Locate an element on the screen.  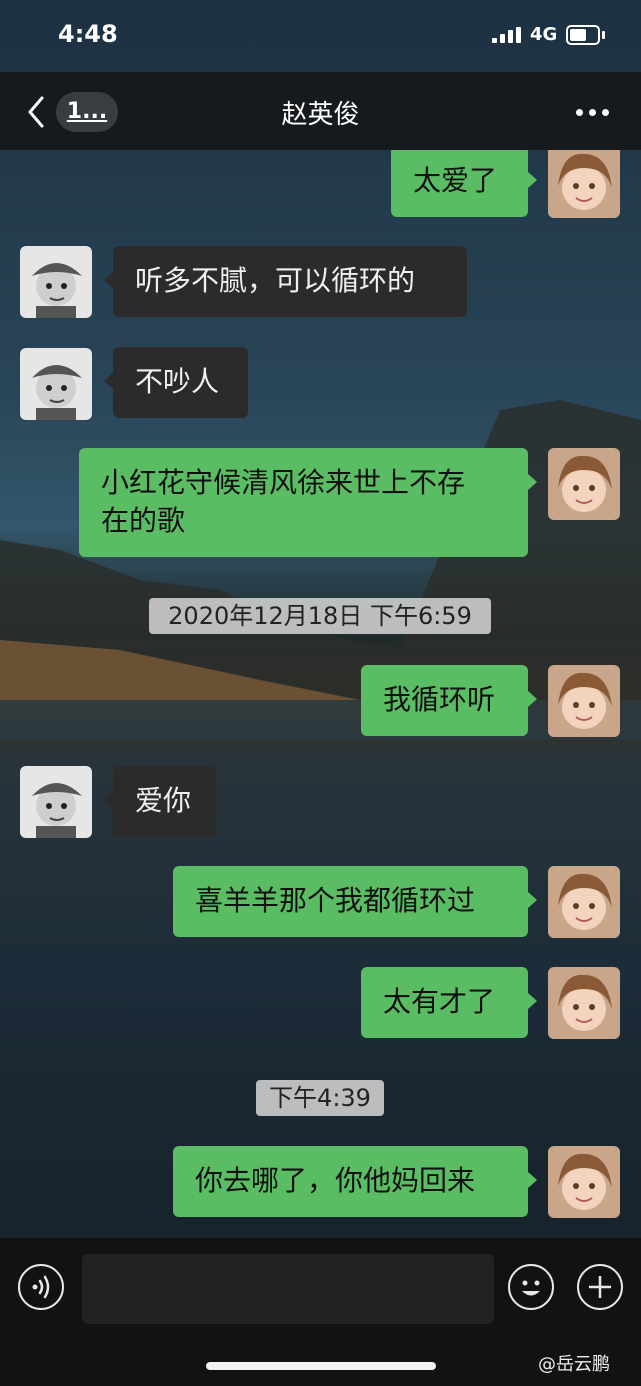
message-bubble: 喜羊羊那个我都循环过 is located at coordinates (355, 901).